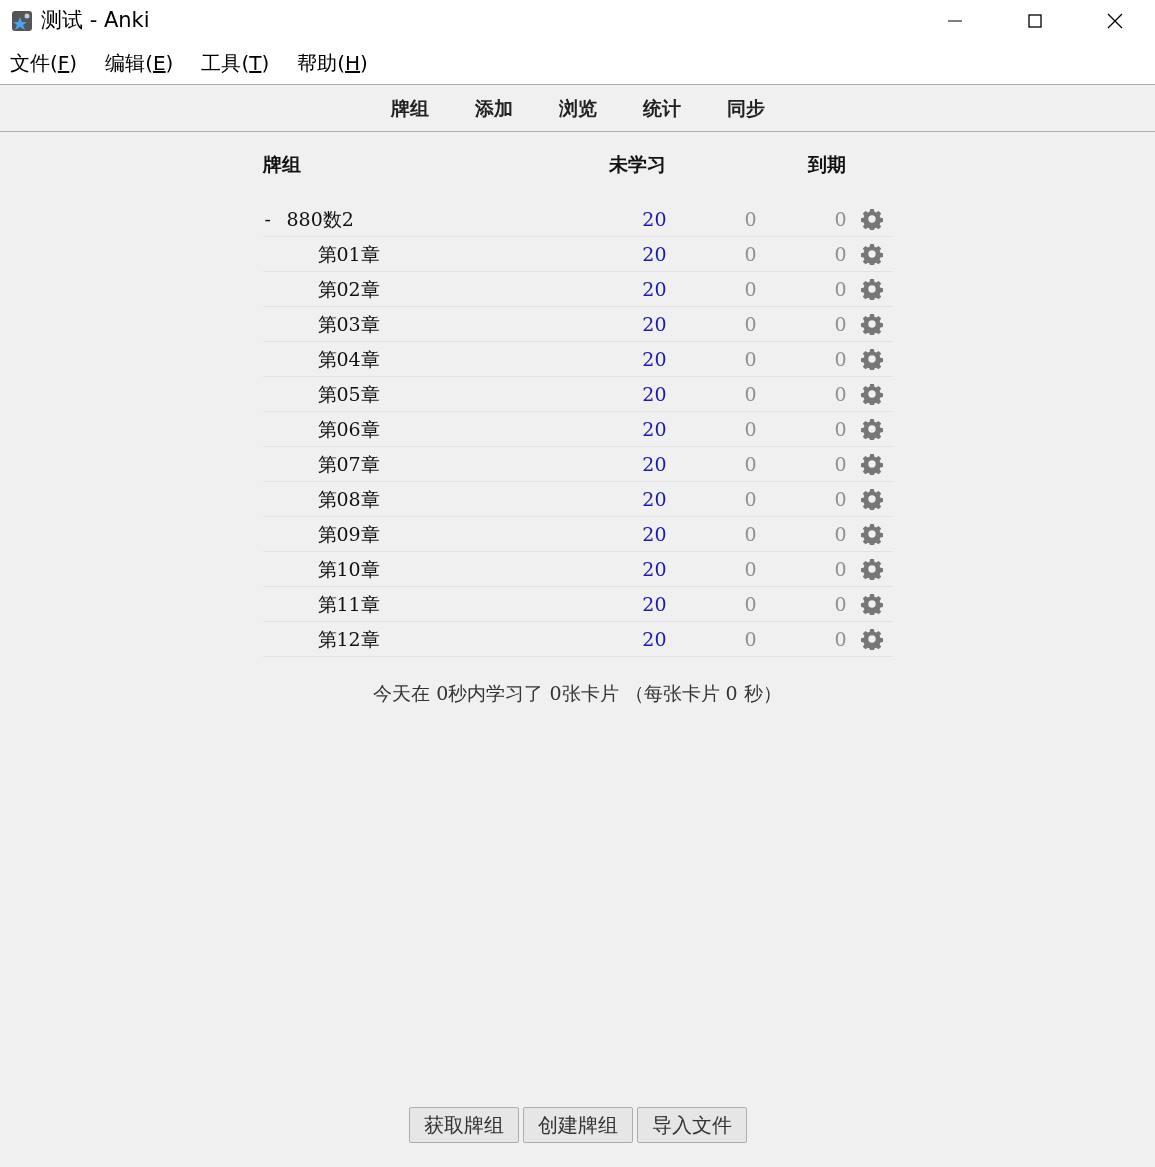 The image size is (1155, 1167). What do you see at coordinates (691, 1125) in the screenshot?
I see `action-button: 导入文件` at bounding box center [691, 1125].